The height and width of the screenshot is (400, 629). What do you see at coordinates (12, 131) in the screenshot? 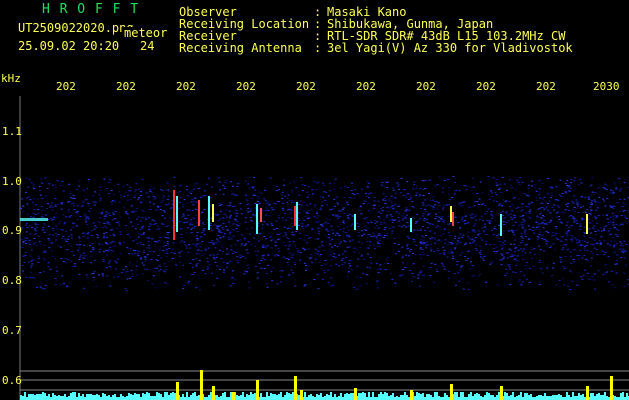
I see `y-tick-1-1: 1.1` at bounding box center [12, 131].